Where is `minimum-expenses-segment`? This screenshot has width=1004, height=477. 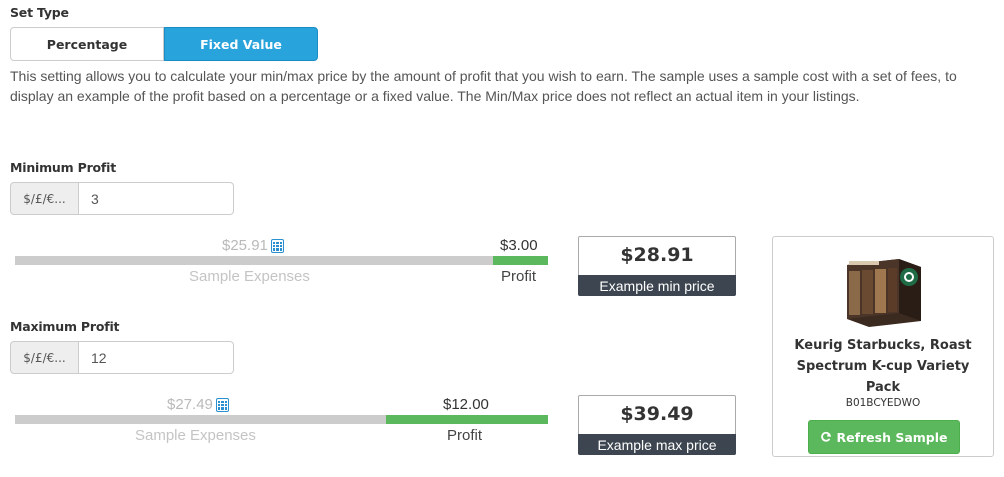
minimum-expenses-segment is located at coordinates (254, 260).